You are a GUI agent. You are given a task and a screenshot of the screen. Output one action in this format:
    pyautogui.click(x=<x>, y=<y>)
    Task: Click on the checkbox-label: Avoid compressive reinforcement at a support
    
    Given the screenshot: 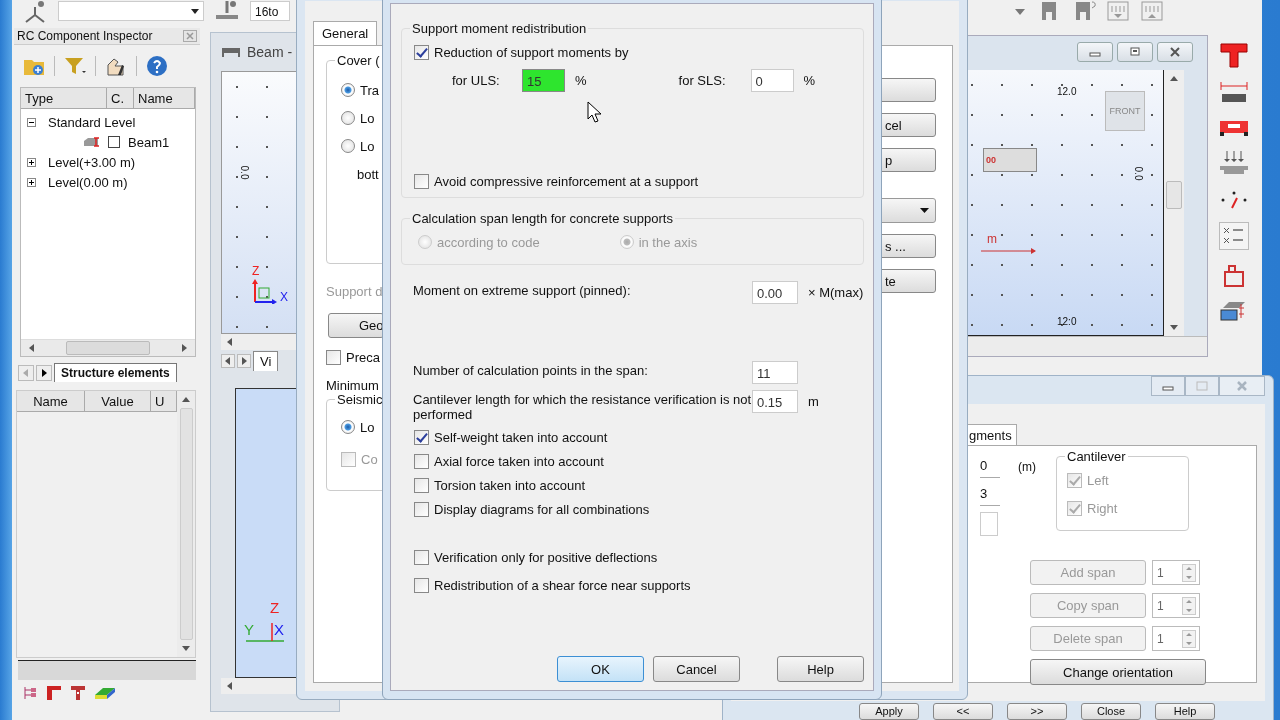 What is the action you would take?
    pyautogui.click(x=566, y=181)
    